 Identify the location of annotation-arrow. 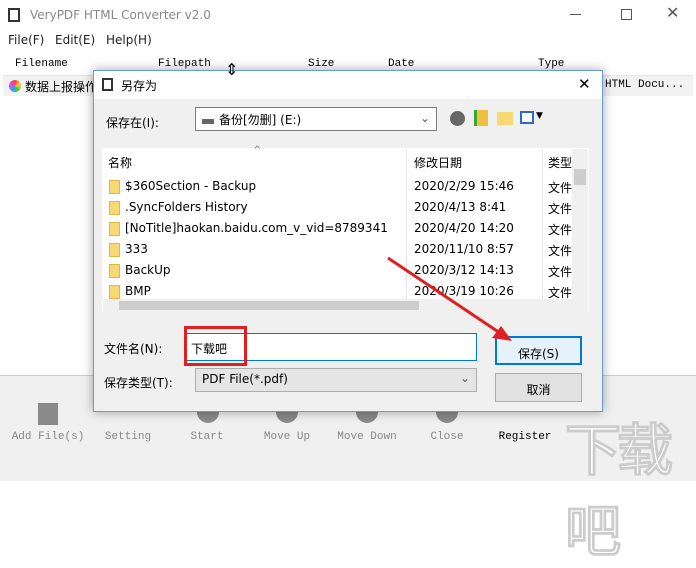
(449, 298).